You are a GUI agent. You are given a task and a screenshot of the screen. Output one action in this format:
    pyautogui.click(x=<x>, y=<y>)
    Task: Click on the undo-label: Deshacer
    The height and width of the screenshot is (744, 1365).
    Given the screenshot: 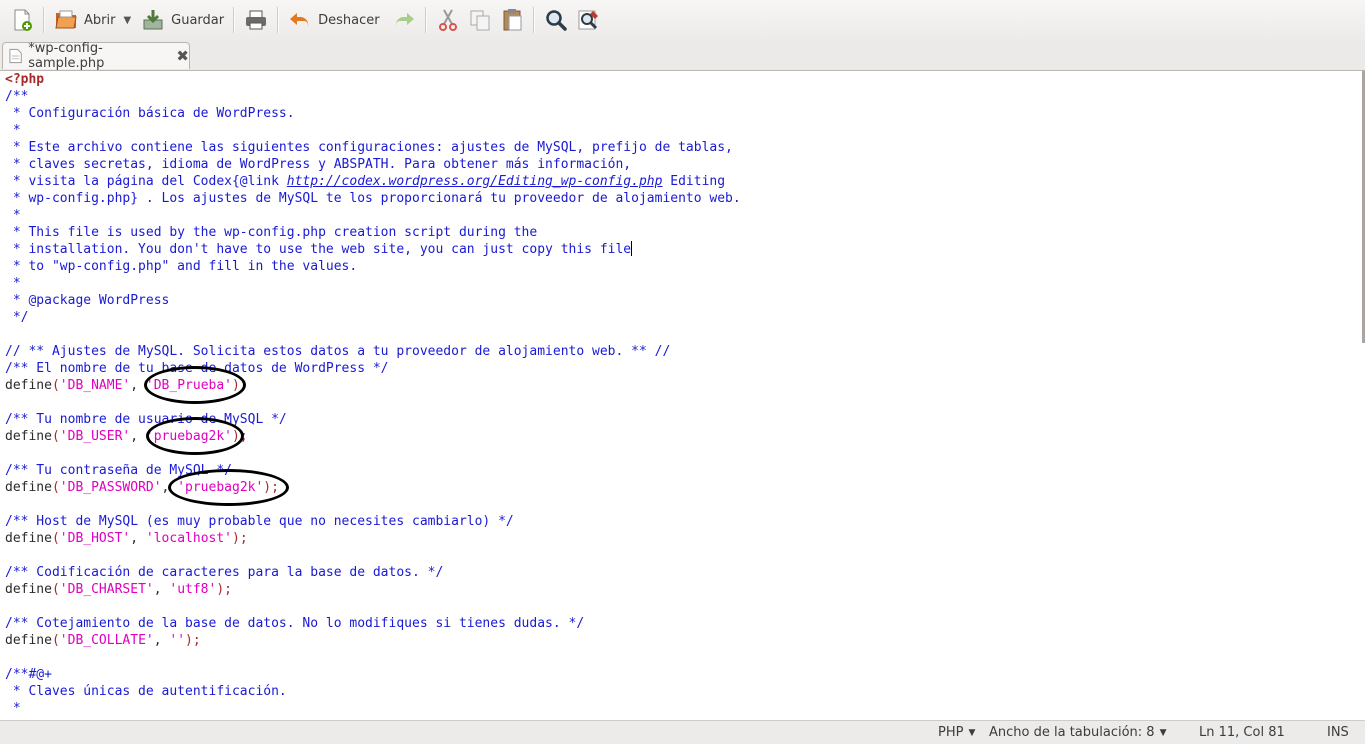 What is the action you would take?
    pyautogui.click(x=349, y=20)
    